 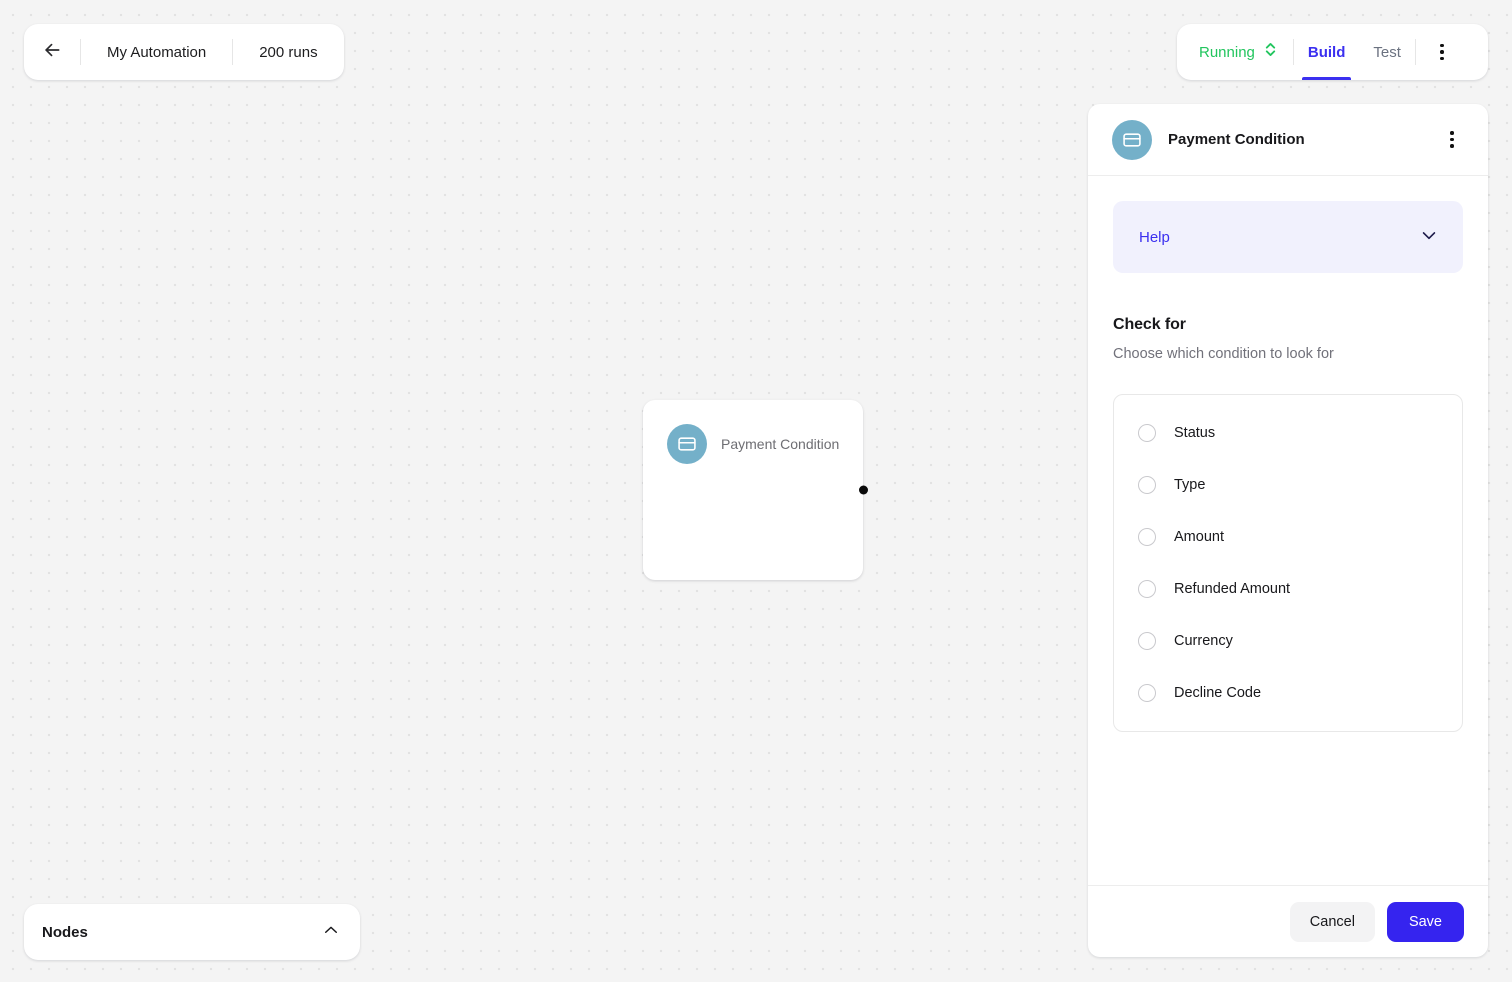 What do you see at coordinates (1195, 433) in the screenshot?
I see `radio-option-label: Status` at bounding box center [1195, 433].